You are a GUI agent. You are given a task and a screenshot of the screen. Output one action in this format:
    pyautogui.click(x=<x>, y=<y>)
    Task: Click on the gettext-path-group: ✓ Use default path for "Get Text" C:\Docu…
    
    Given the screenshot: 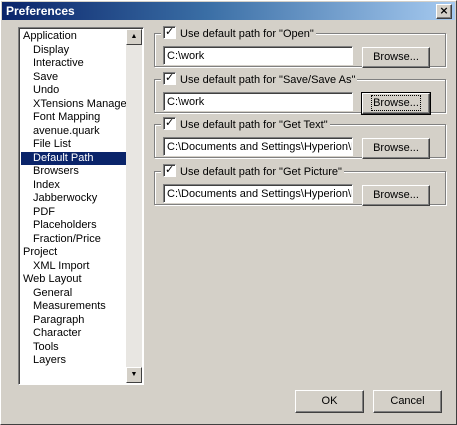 What is the action you would take?
    pyautogui.click(x=300, y=137)
    